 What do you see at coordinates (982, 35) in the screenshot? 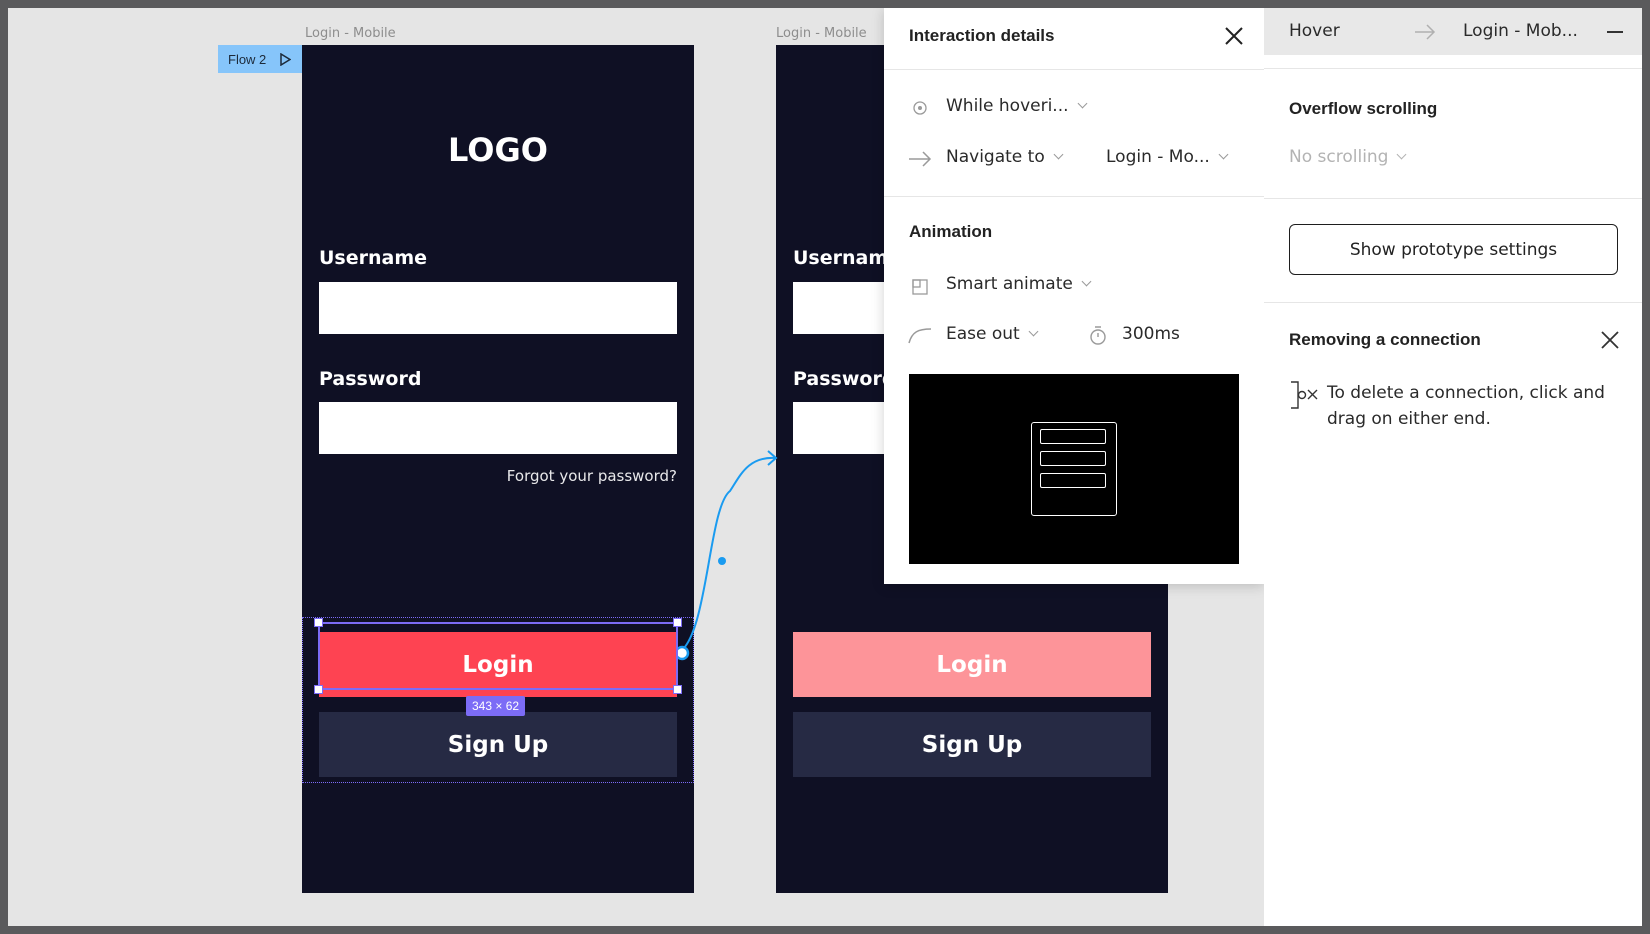
I see `popup-title: Interaction details` at bounding box center [982, 35].